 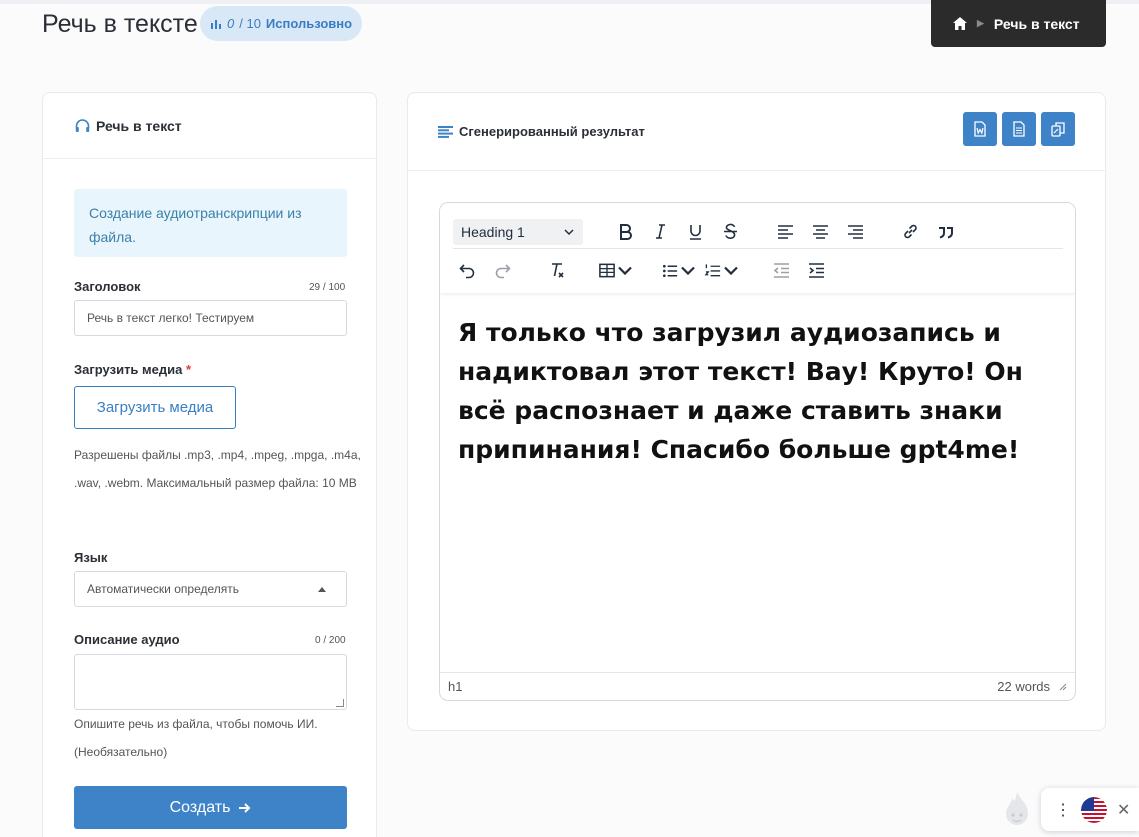 I want to click on block-format-value: Heading 1, so click(x=493, y=231).